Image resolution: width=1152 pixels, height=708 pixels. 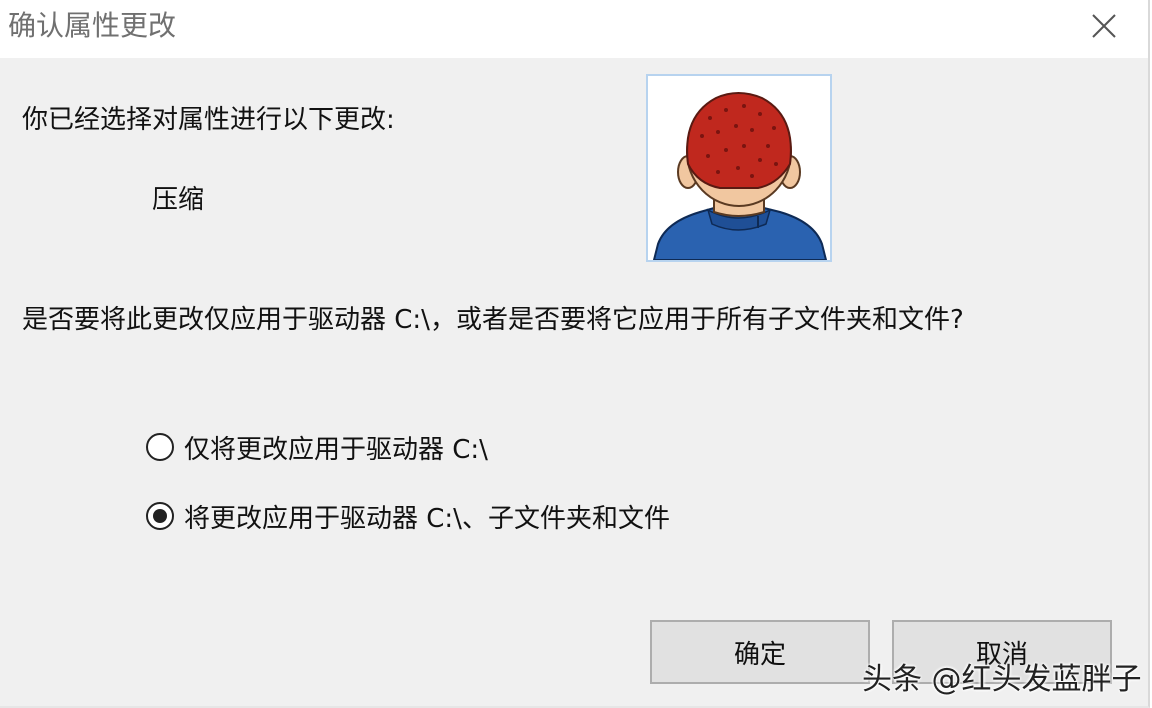 I want to click on watermark-text: 头条 @红头发蓝胖子, so click(x=1002, y=679).